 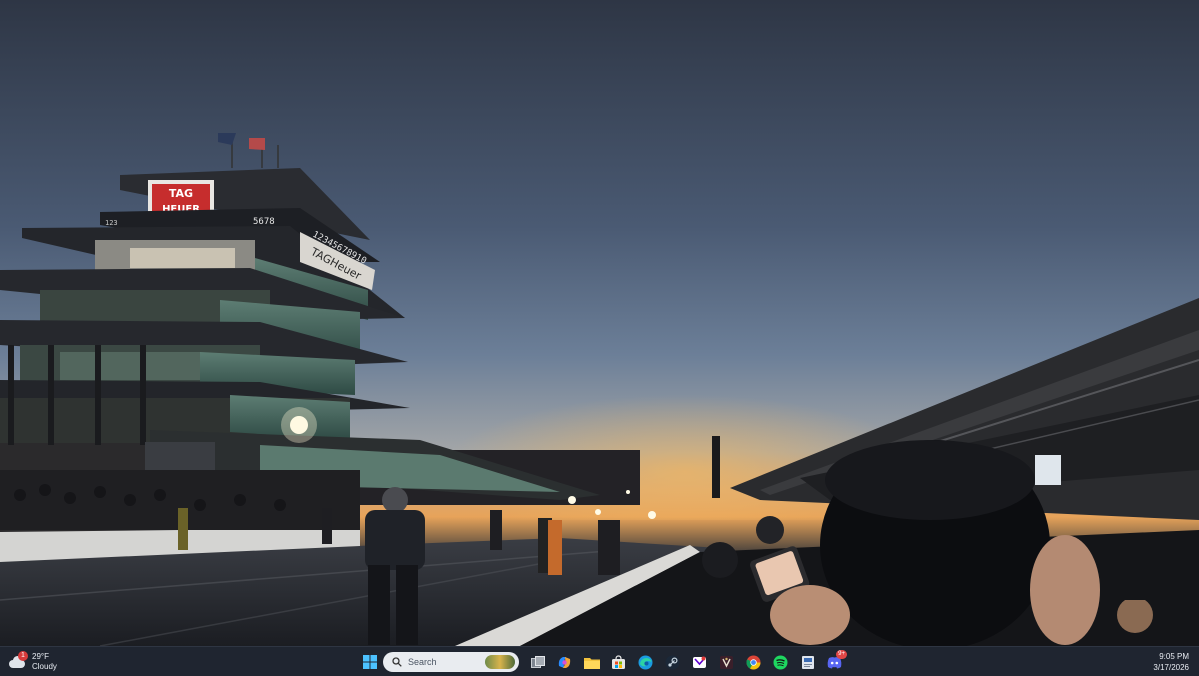 I want to click on chrome-button, so click(x=753, y=662).